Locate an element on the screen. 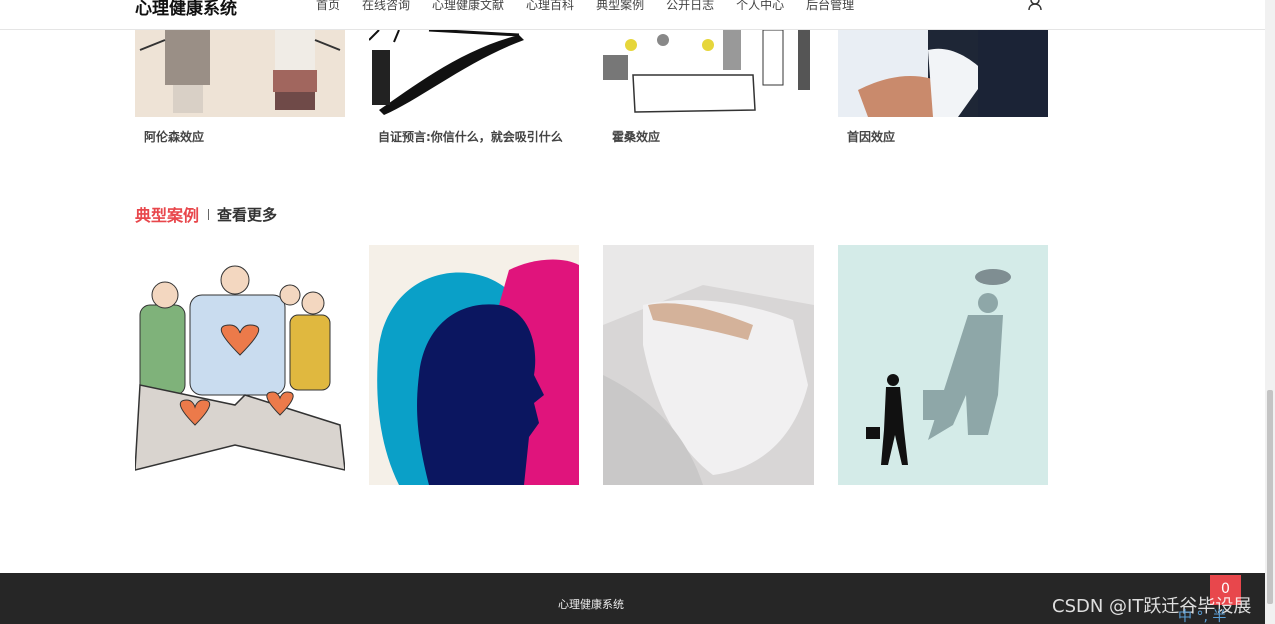 This screenshot has width=1275, height=624. brand-title: 心理健康系统 is located at coordinates (186, 9).